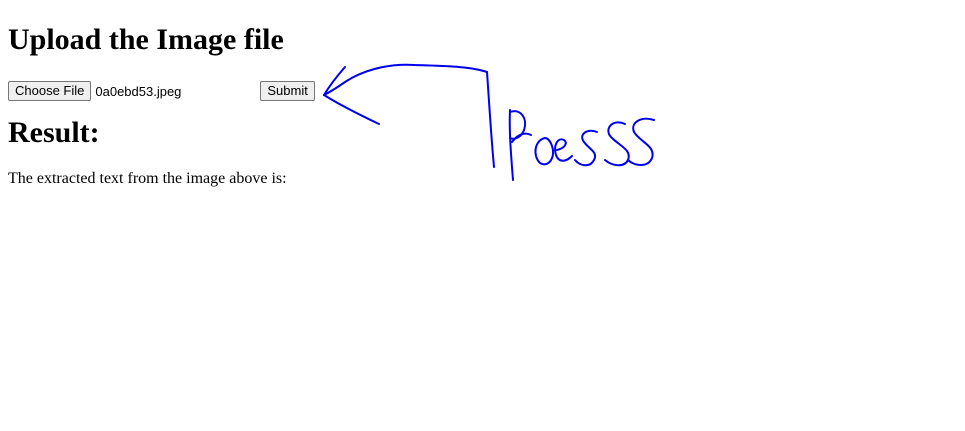  Describe the element at coordinates (54, 132) in the screenshot. I see `result-heading: Result:` at that location.